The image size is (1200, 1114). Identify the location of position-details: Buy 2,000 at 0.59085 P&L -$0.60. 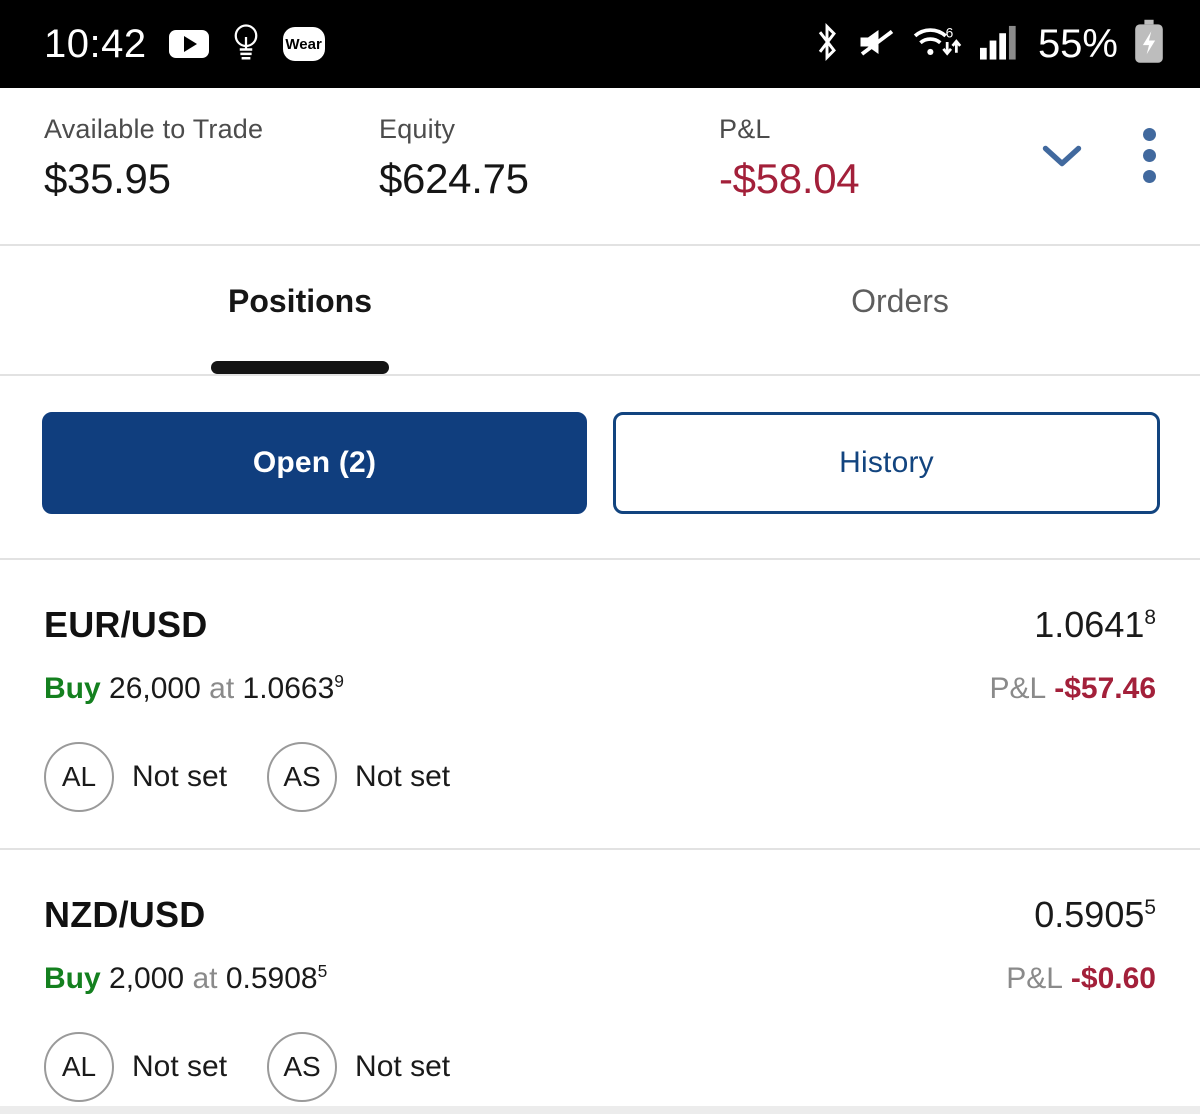
(600, 979).